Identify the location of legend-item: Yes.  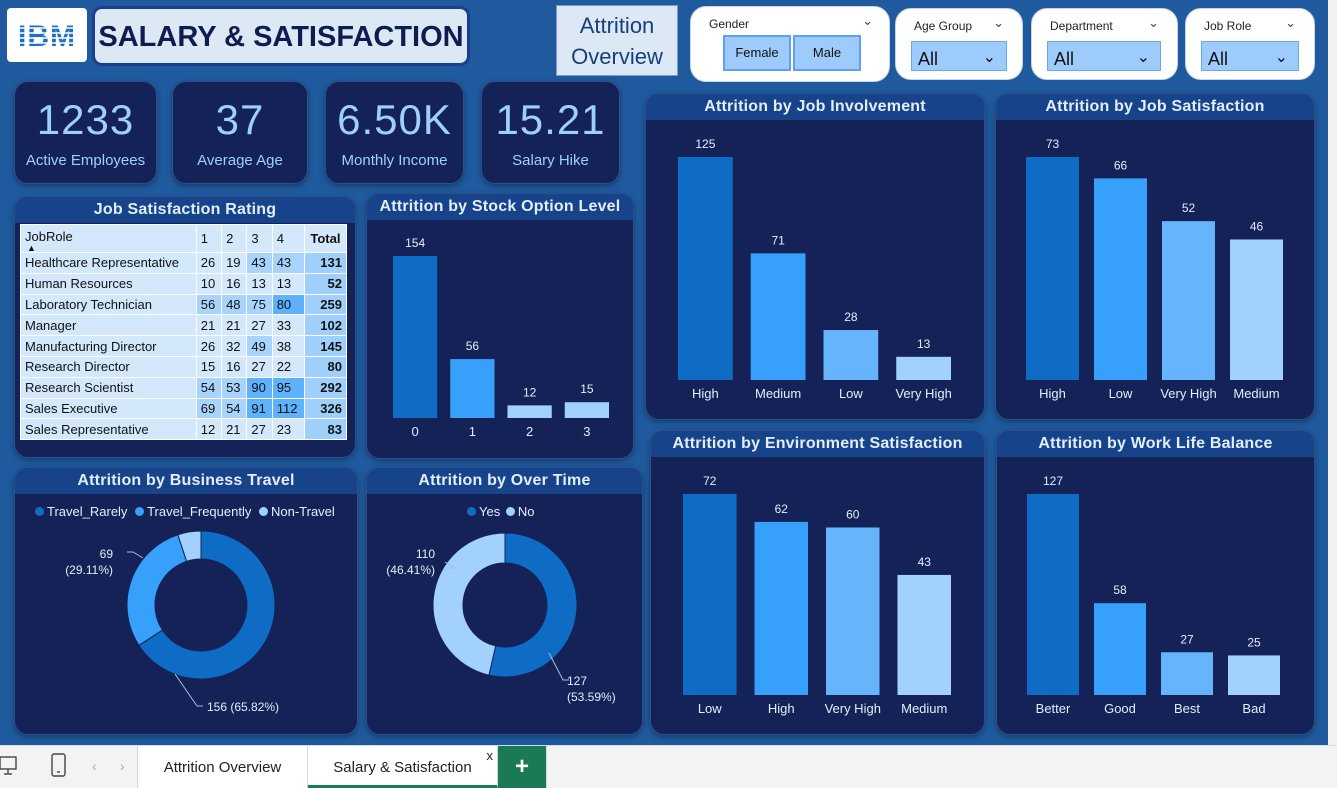
(483, 511).